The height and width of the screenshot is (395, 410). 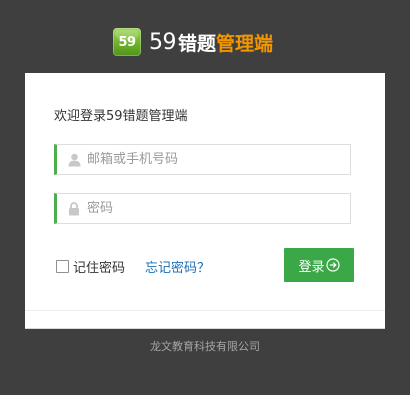 I want to click on remember-label: 记住密码, so click(x=99, y=268).